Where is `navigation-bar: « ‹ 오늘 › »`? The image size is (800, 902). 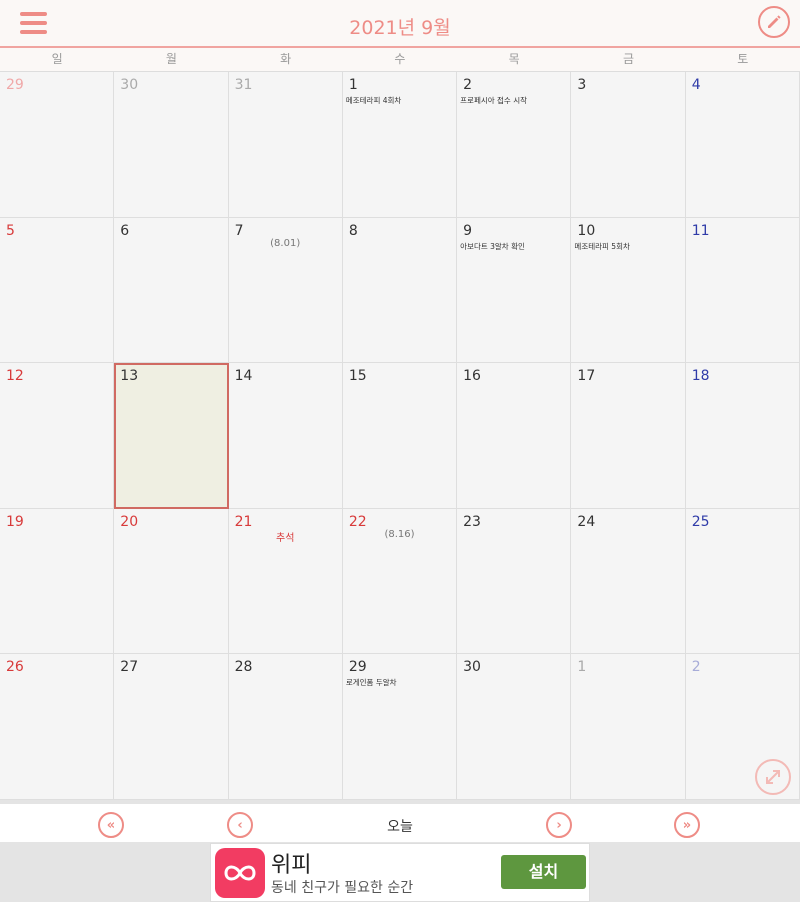 navigation-bar: « ‹ 오늘 › » is located at coordinates (400, 821).